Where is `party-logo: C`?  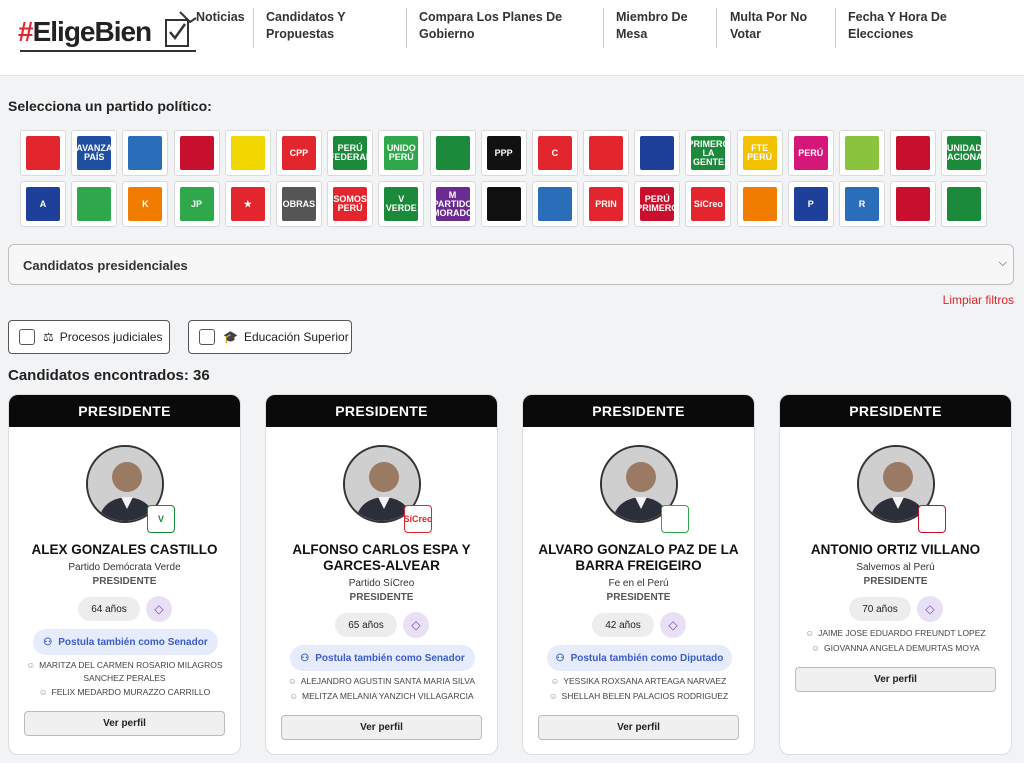
party-logo: C is located at coordinates (554, 153).